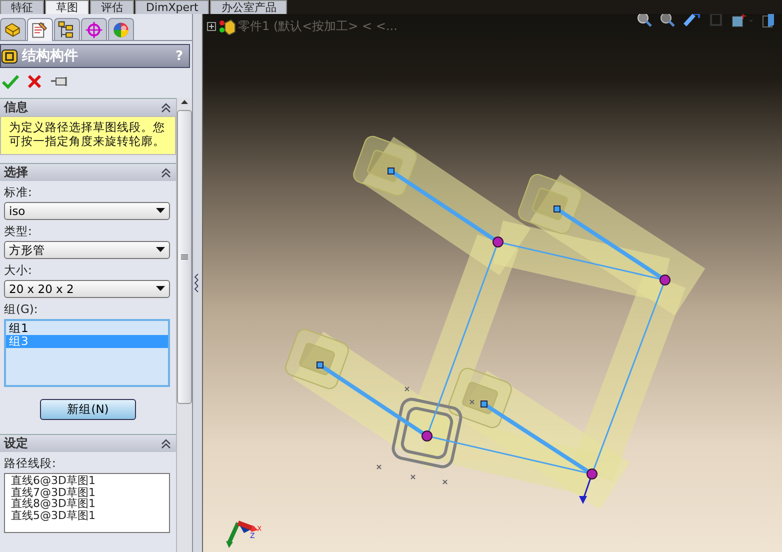  Describe the element at coordinates (715, 20) in the screenshot. I see `section-view-icon` at that location.